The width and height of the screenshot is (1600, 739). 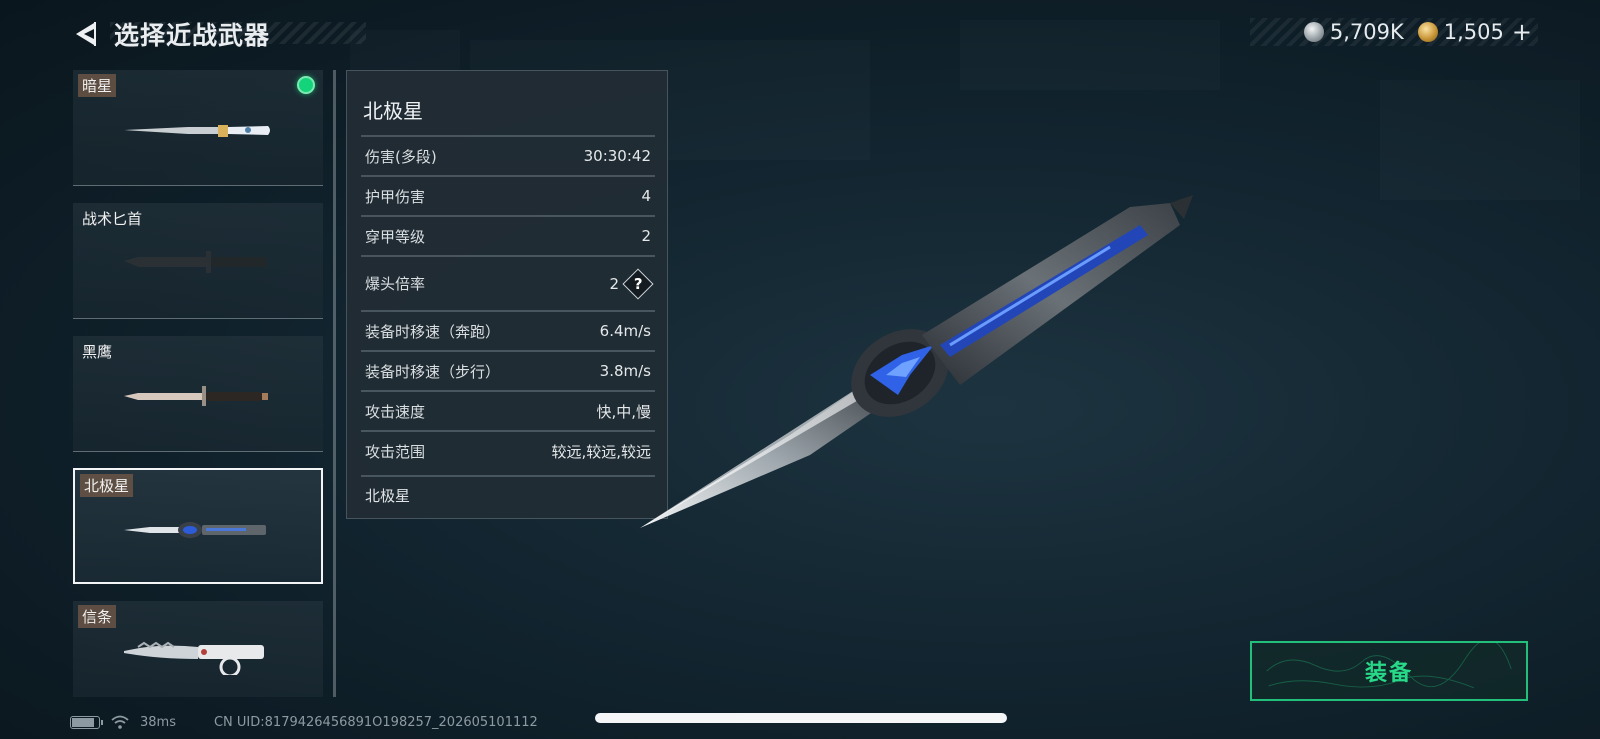 I want to click on weapon-card-black-eagle: 黑鹰, so click(x=198, y=394).